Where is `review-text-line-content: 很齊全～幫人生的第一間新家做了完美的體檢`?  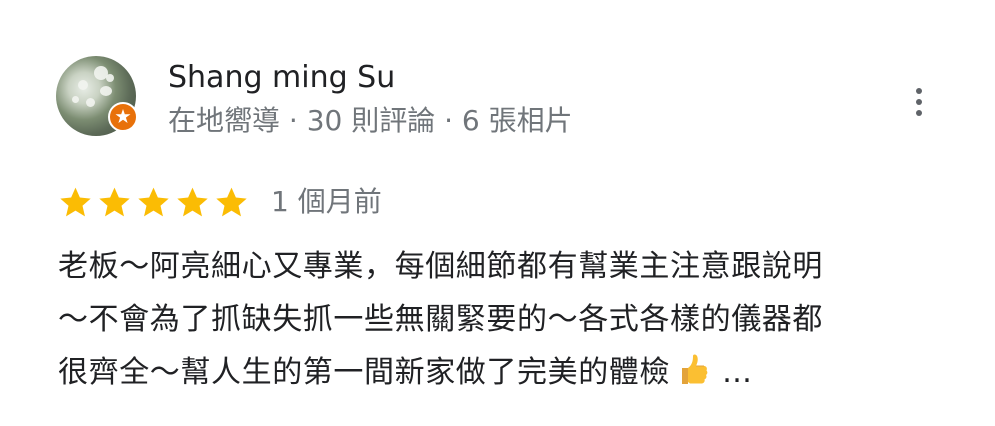
review-text-line-content: 很齊全～幫人生的第一間新家做了完美的體檢 is located at coordinates (364, 372).